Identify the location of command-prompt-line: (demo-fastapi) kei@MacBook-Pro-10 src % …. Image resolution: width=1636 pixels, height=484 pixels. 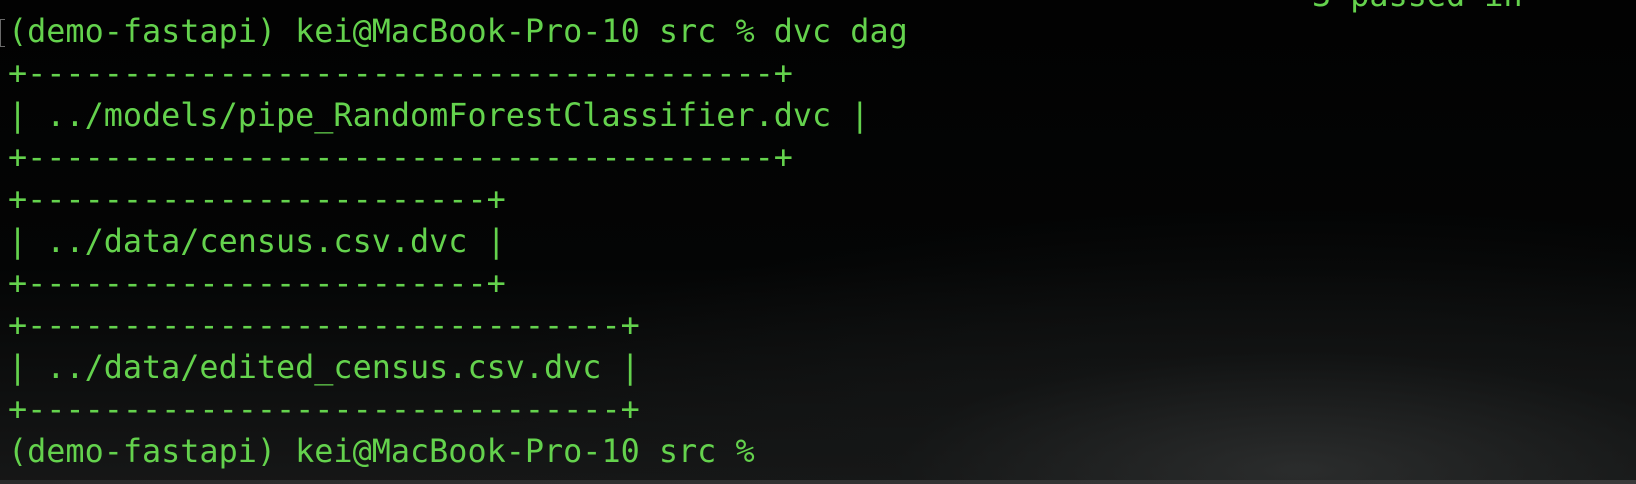
(458, 31).